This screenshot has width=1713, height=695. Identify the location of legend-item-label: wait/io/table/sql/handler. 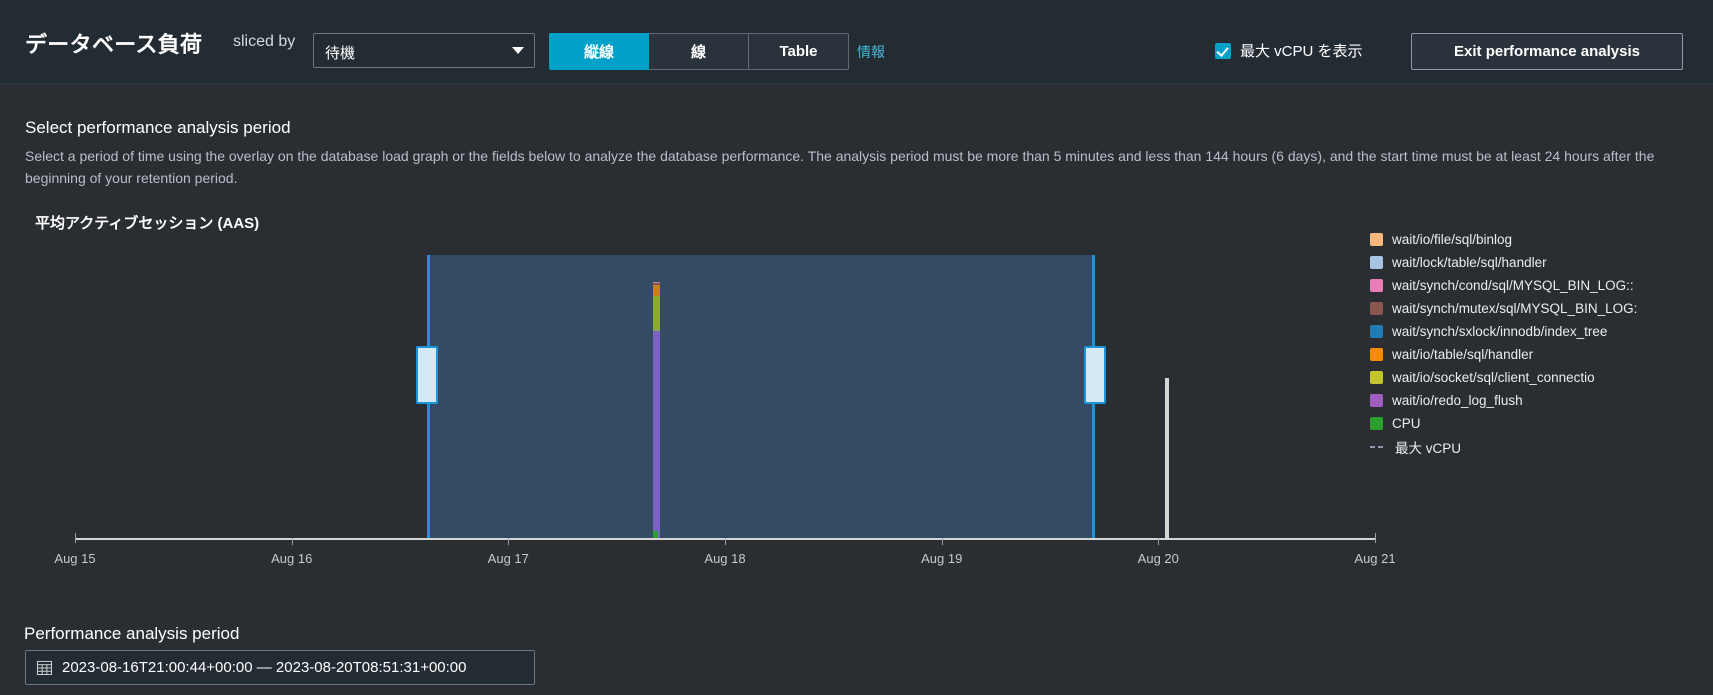
(1463, 354).